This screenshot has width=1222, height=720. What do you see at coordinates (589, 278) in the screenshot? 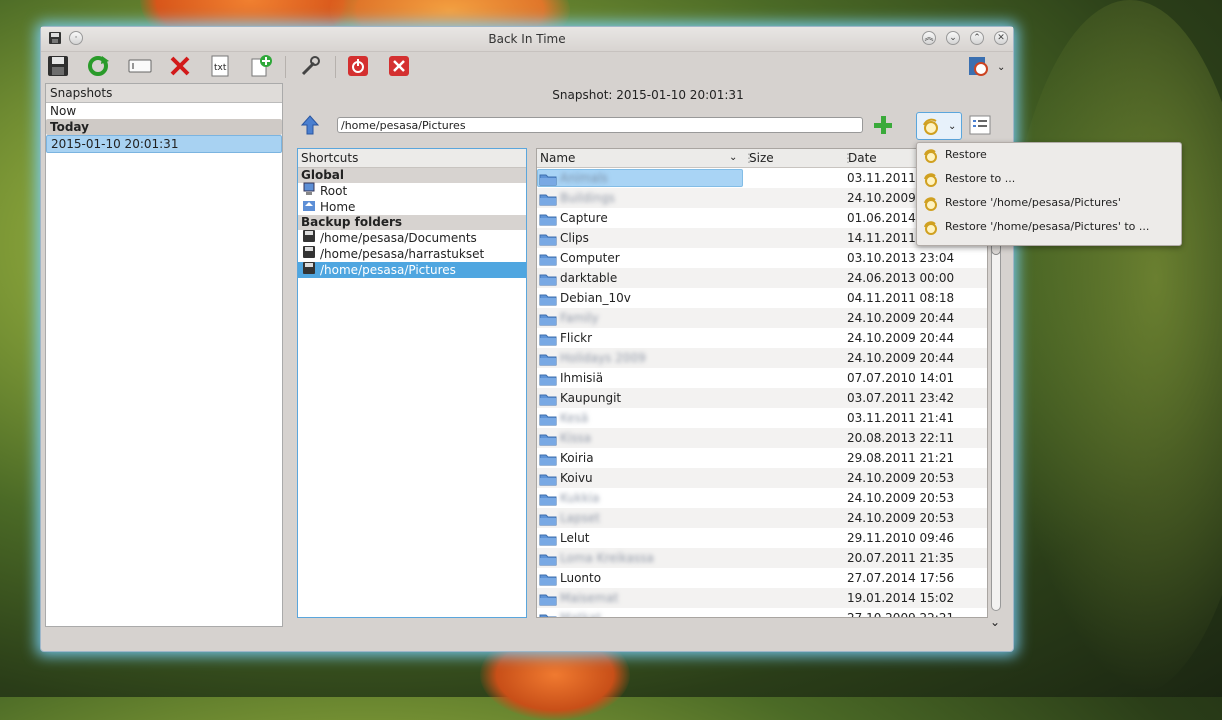
I see `file-name: darktable` at bounding box center [589, 278].